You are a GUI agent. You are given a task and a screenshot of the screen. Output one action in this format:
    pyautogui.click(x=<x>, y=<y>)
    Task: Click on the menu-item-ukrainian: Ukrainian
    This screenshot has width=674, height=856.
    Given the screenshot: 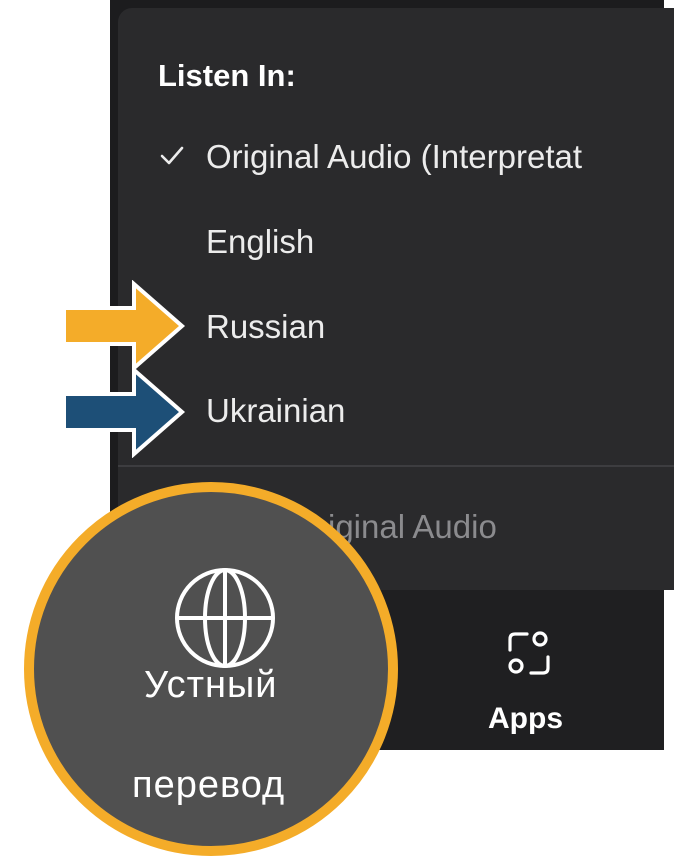 What is the action you would take?
    pyautogui.click(x=275, y=411)
    